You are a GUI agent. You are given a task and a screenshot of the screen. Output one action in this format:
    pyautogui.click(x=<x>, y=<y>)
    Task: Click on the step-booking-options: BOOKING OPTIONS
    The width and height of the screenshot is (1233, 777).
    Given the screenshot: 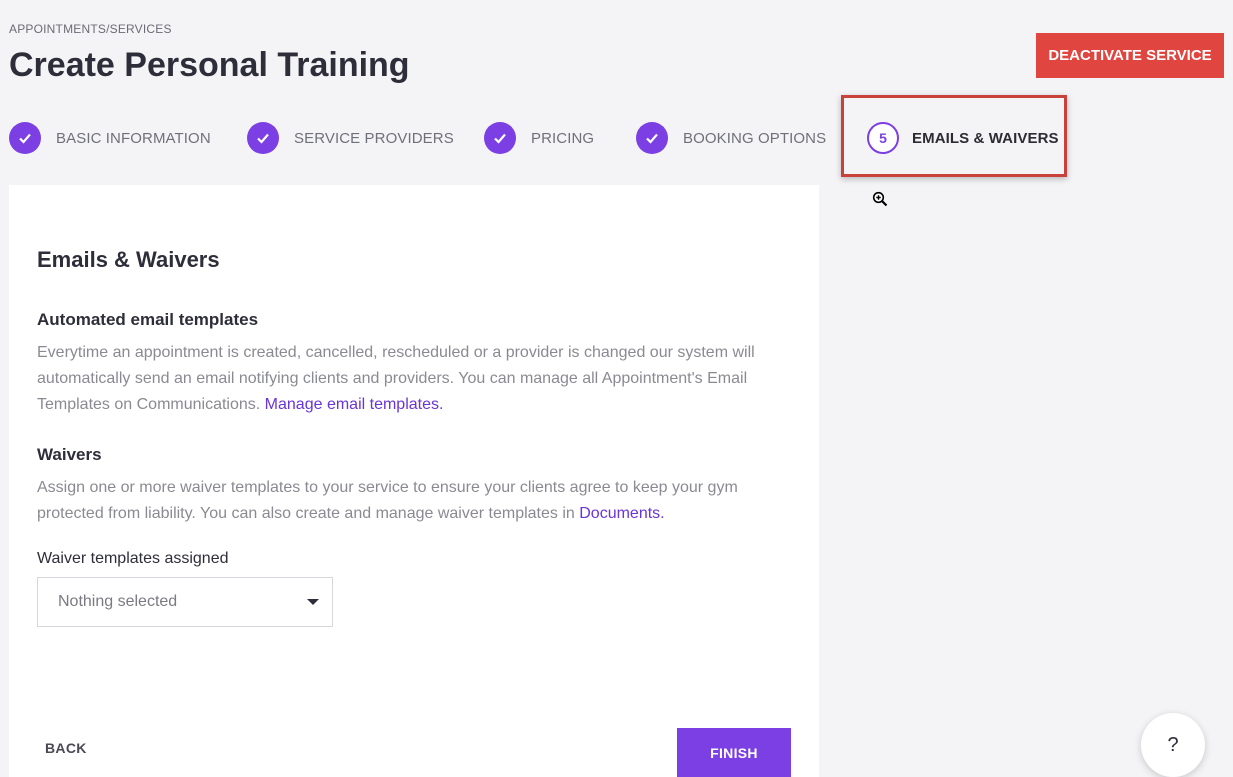 What is the action you would take?
    pyautogui.click(x=731, y=138)
    